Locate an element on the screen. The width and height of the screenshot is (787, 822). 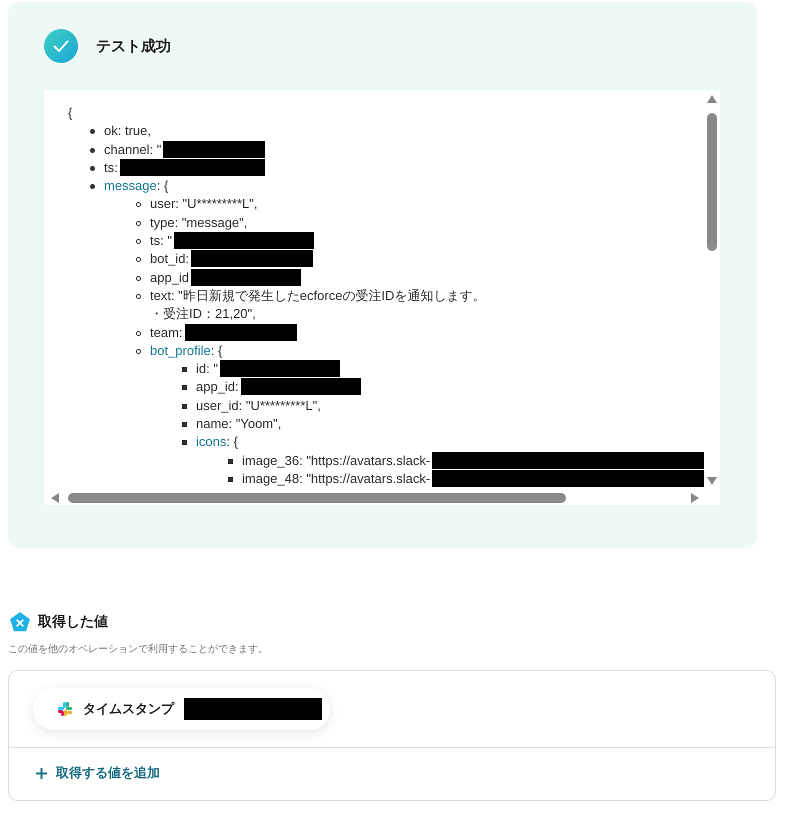
scroll-left-icon is located at coordinates (55, 498).